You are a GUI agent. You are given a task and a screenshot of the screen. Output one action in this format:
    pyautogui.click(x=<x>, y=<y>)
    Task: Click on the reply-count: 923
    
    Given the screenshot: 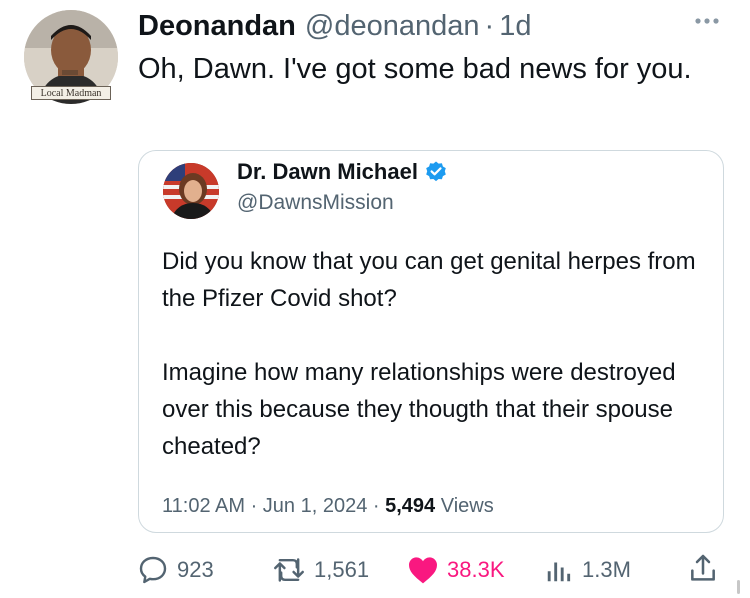 What is the action you would take?
    pyautogui.click(x=195, y=569)
    